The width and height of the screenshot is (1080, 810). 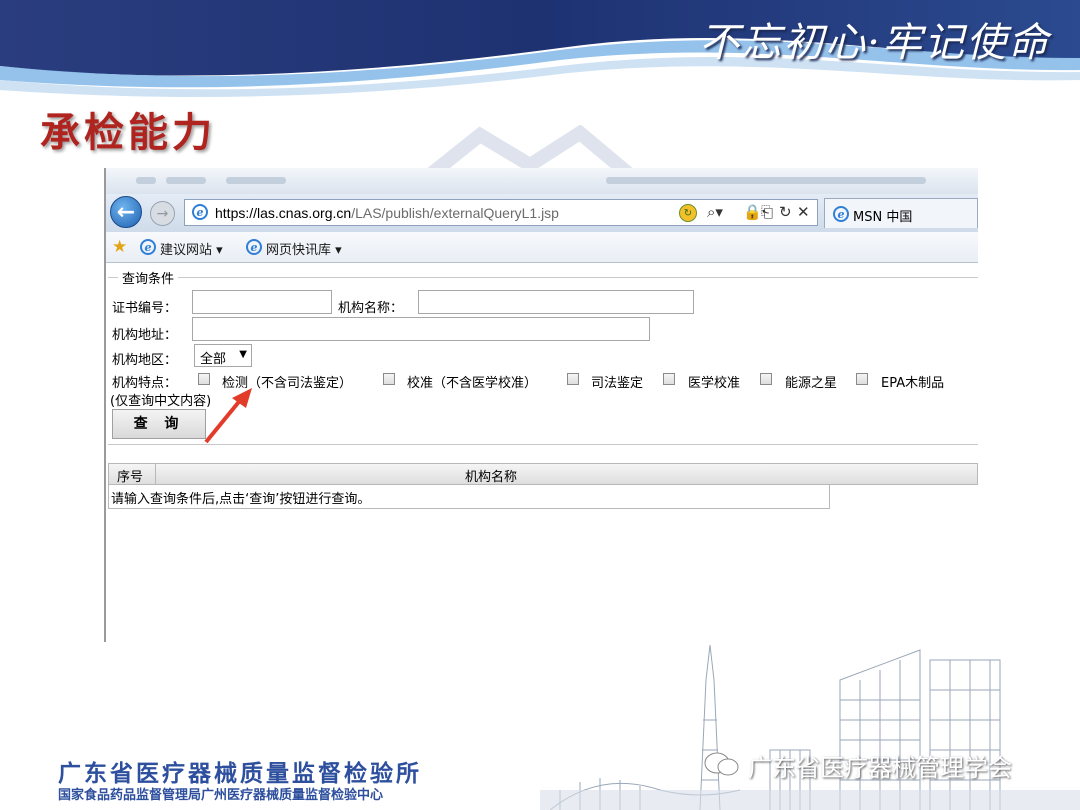 What do you see at coordinates (243, 354) in the screenshot?
I see `chevron-down-icon: ▼` at bounding box center [243, 354].